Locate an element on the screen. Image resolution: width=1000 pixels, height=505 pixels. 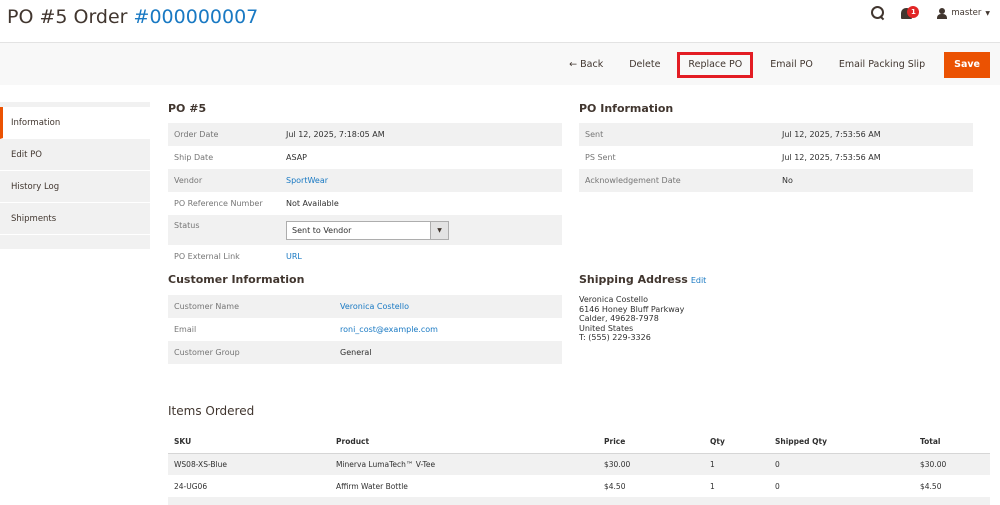
po-info-label: Acknowledgement Date is located at coordinates (677, 180).